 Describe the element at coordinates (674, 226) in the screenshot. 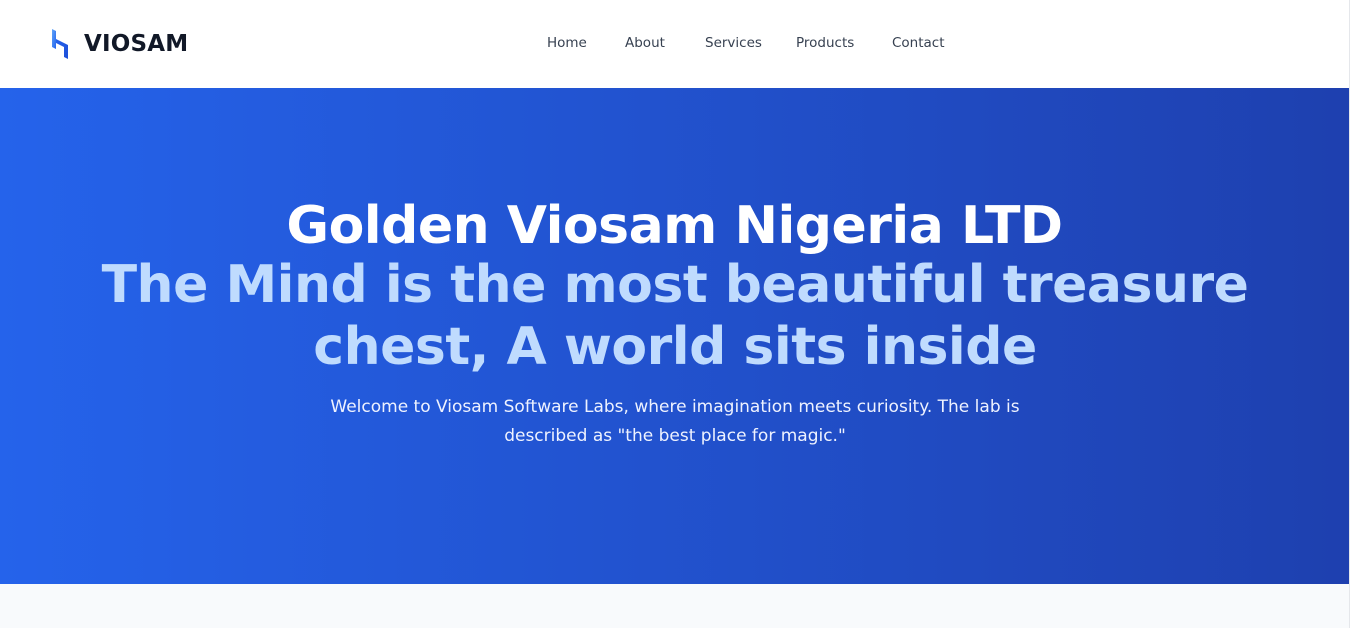

I see `hero-title: Golden Viosam Nigeria LTD` at that location.